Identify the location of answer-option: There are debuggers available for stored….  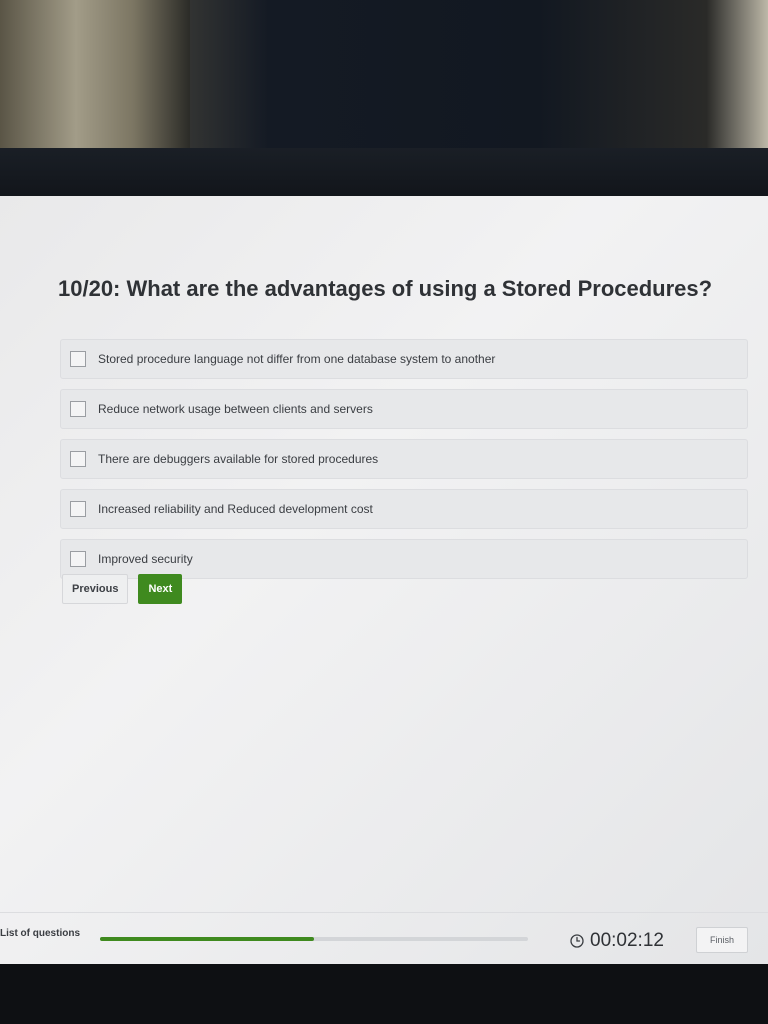
(404, 459).